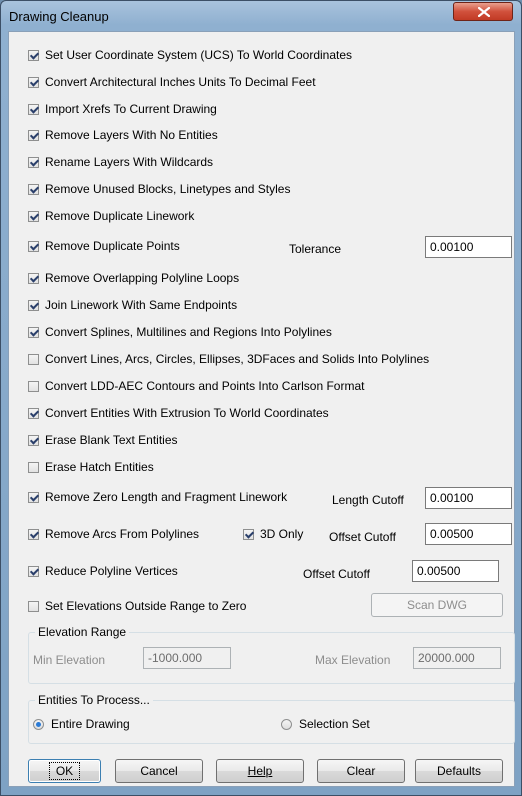  What do you see at coordinates (361, 771) in the screenshot?
I see `clear-button: Clear` at bounding box center [361, 771].